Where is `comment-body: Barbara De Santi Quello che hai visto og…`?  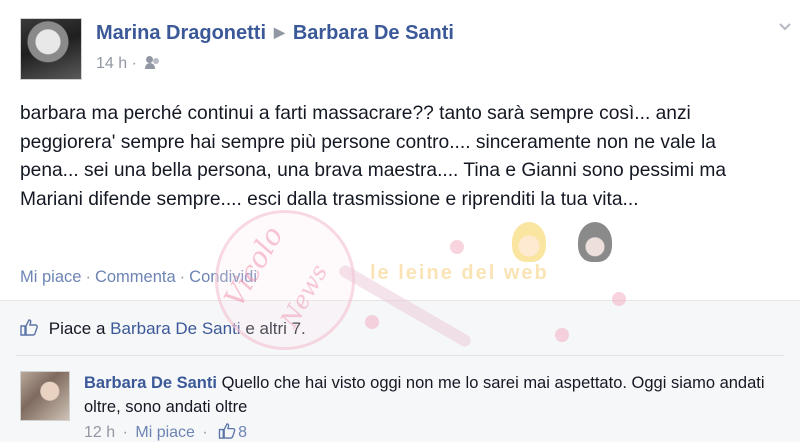
comment-body: Barbara De Santi Quello che hai visto og… is located at coordinates (429, 395).